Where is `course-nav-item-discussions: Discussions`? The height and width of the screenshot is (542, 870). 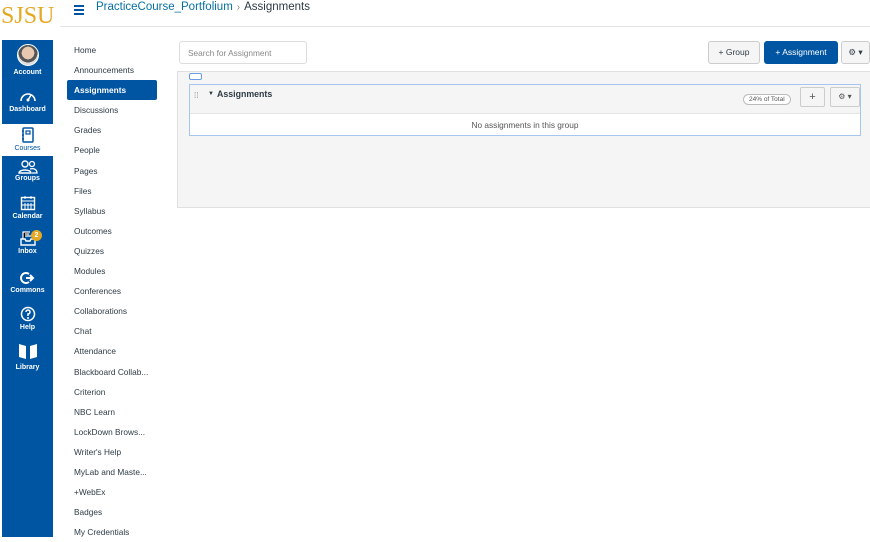 course-nav-item-discussions: Discussions is located at coordinates (112, 110).